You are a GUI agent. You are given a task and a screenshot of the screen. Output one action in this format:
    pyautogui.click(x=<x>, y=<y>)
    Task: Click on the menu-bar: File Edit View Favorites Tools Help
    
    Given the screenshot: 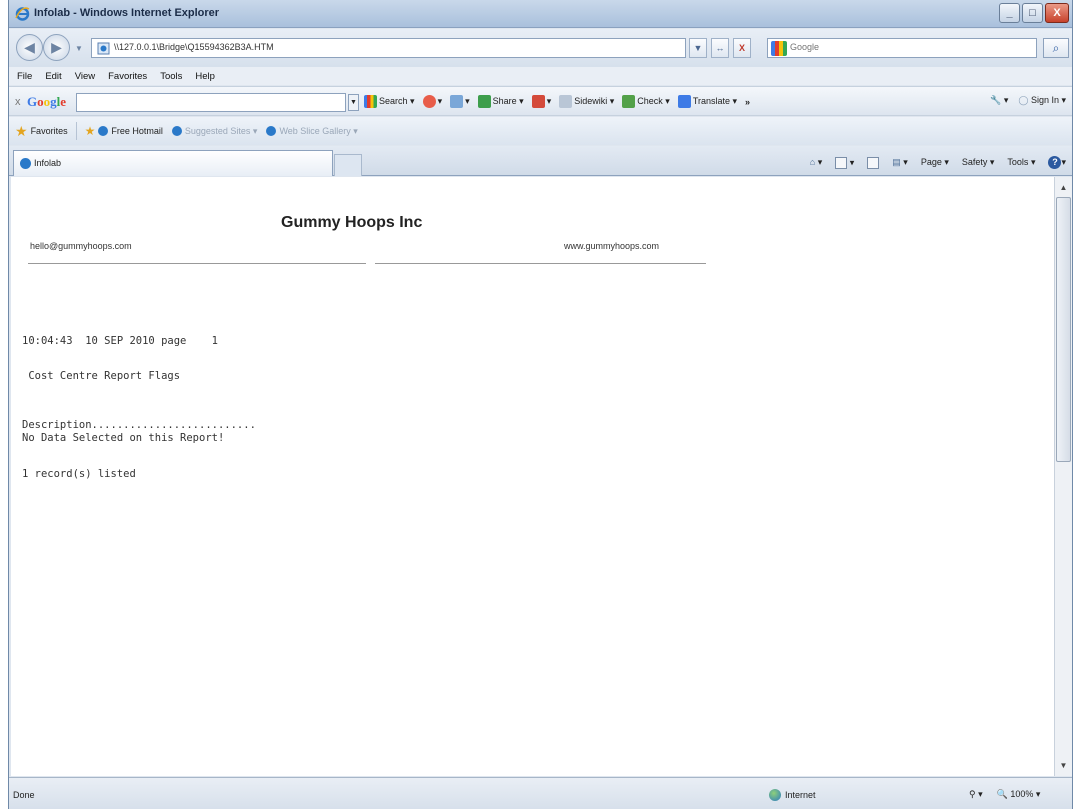 What is the action you would take?
    pyautogui.click(x=540, y=76)
    